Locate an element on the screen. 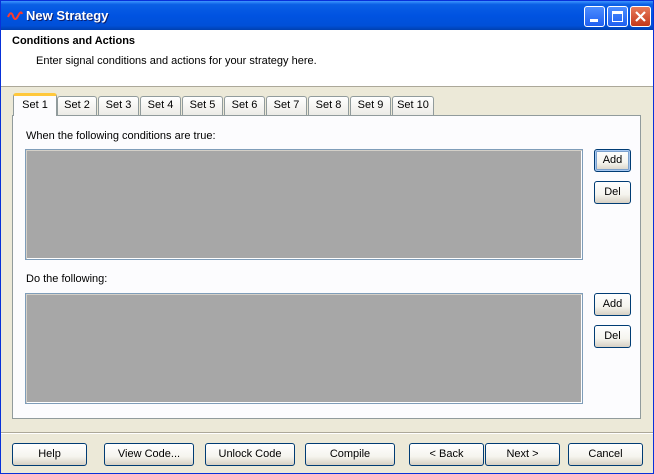  close-icon is located at coordinates (640, 16).